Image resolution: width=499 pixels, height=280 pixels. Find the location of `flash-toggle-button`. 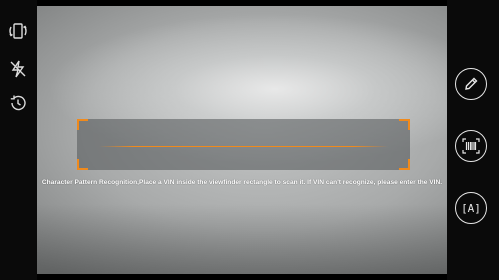

flash-toggle-button is located at coordinates (18, 69).